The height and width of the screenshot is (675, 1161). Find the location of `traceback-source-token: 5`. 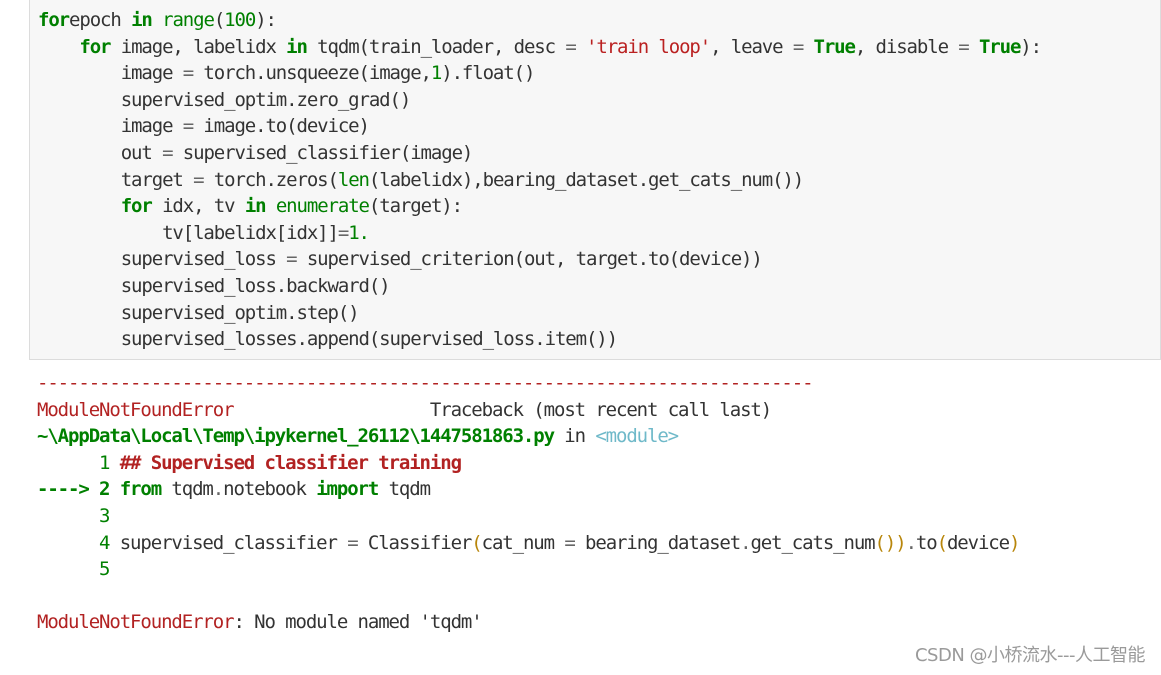

traceback-source-token: 5 is located at coordinates (73, 569).